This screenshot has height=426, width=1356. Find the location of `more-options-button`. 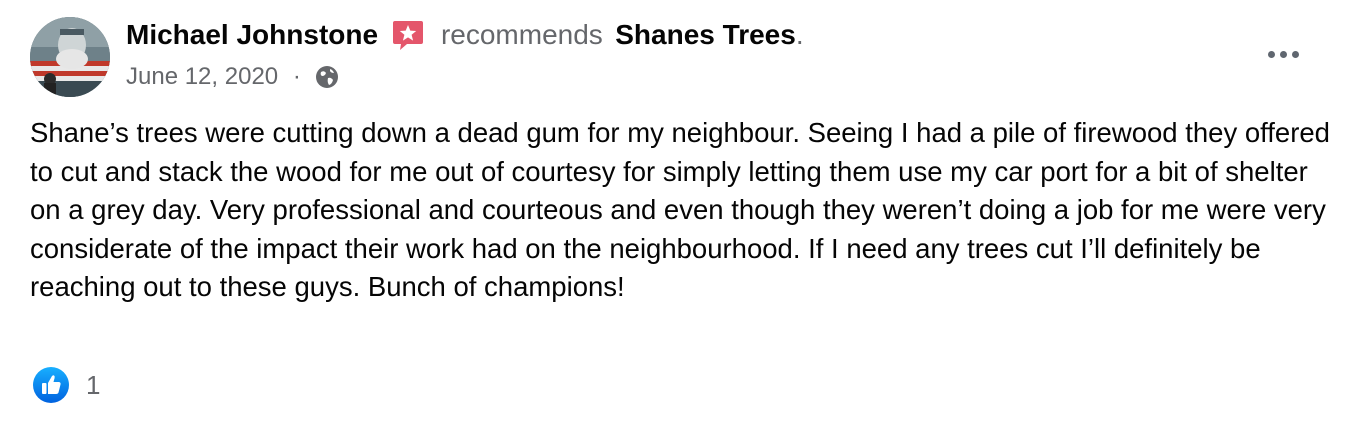

more-options-button is located at coordinates (1283, 54).